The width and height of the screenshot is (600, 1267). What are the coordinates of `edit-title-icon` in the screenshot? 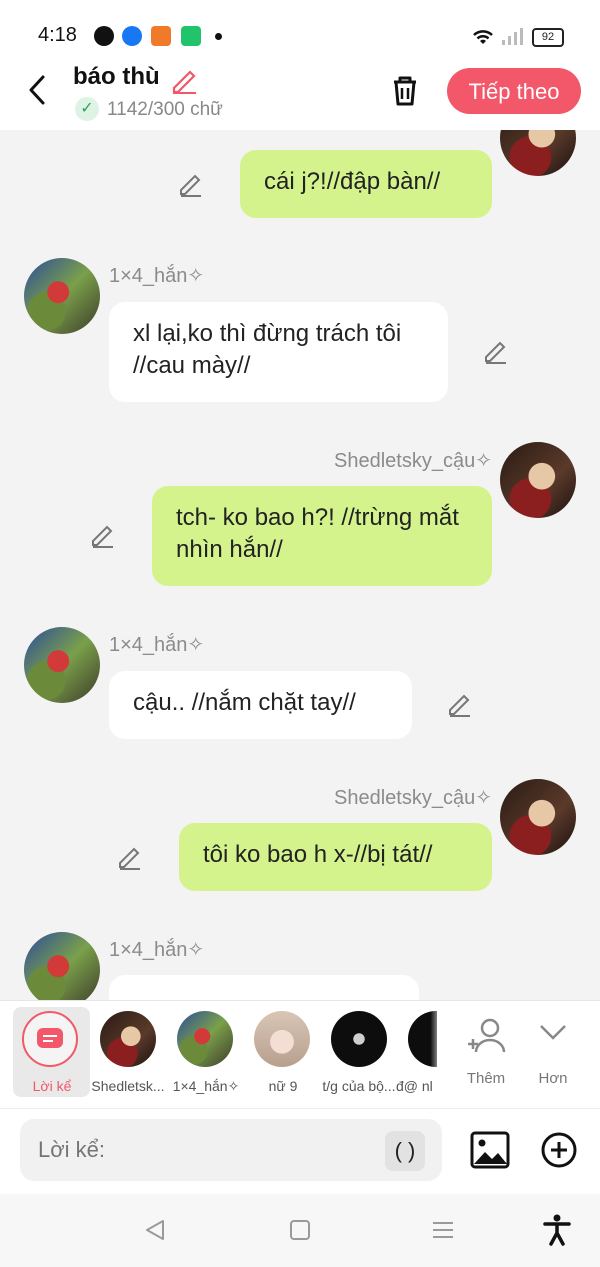 It's located at (184, 80).